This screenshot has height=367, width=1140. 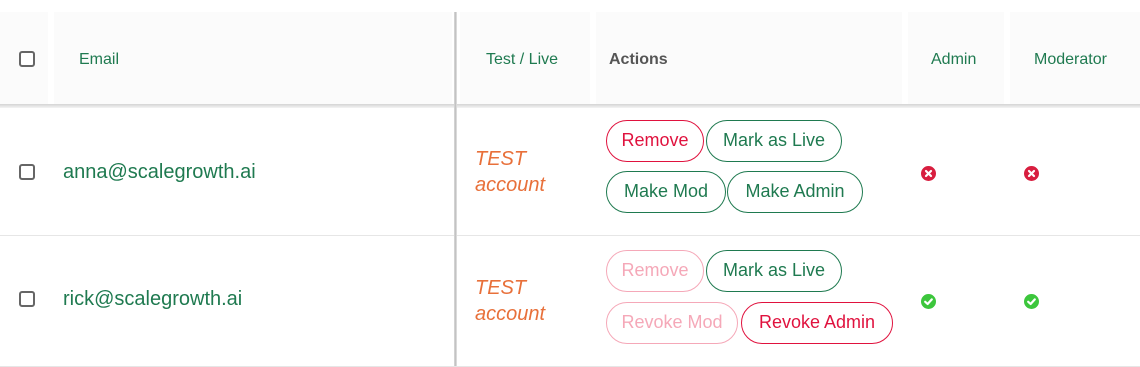 I want to click on row-email: rick@scalegrowth.ai, so click(x=153, y=299).